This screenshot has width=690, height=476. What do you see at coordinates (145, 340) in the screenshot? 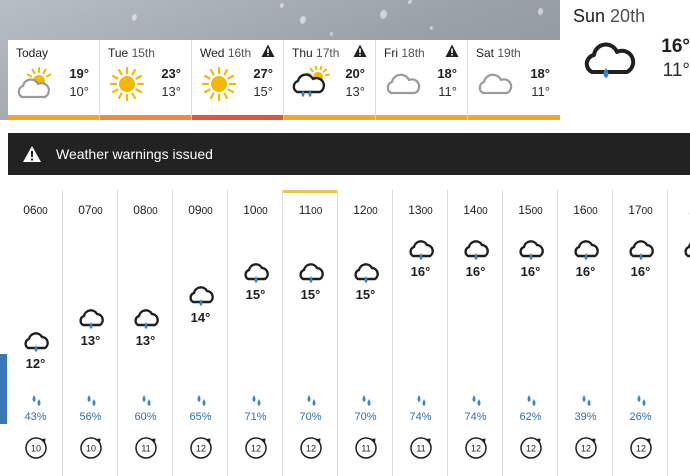
I see `hour-temperature: 13°` at bounding box center [145, 340].